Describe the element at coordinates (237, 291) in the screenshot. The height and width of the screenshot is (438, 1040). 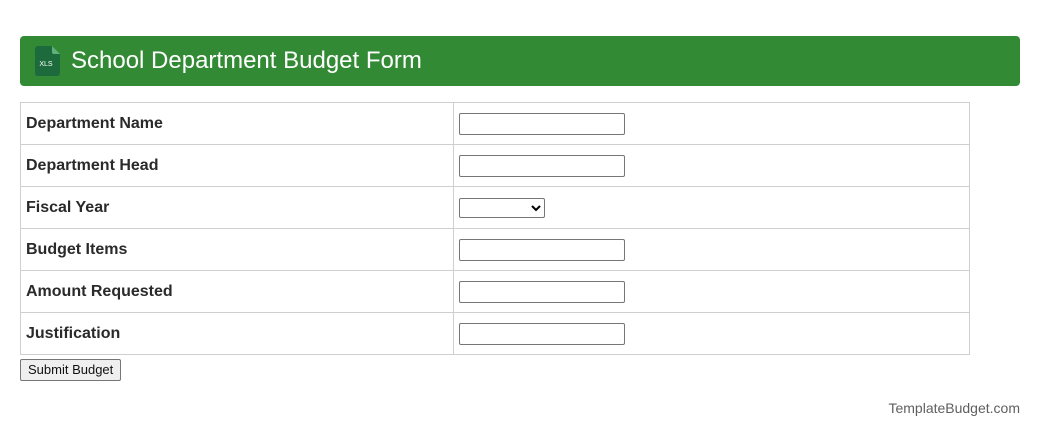
I see `amount-requested-label: Amount Requested` at that location.